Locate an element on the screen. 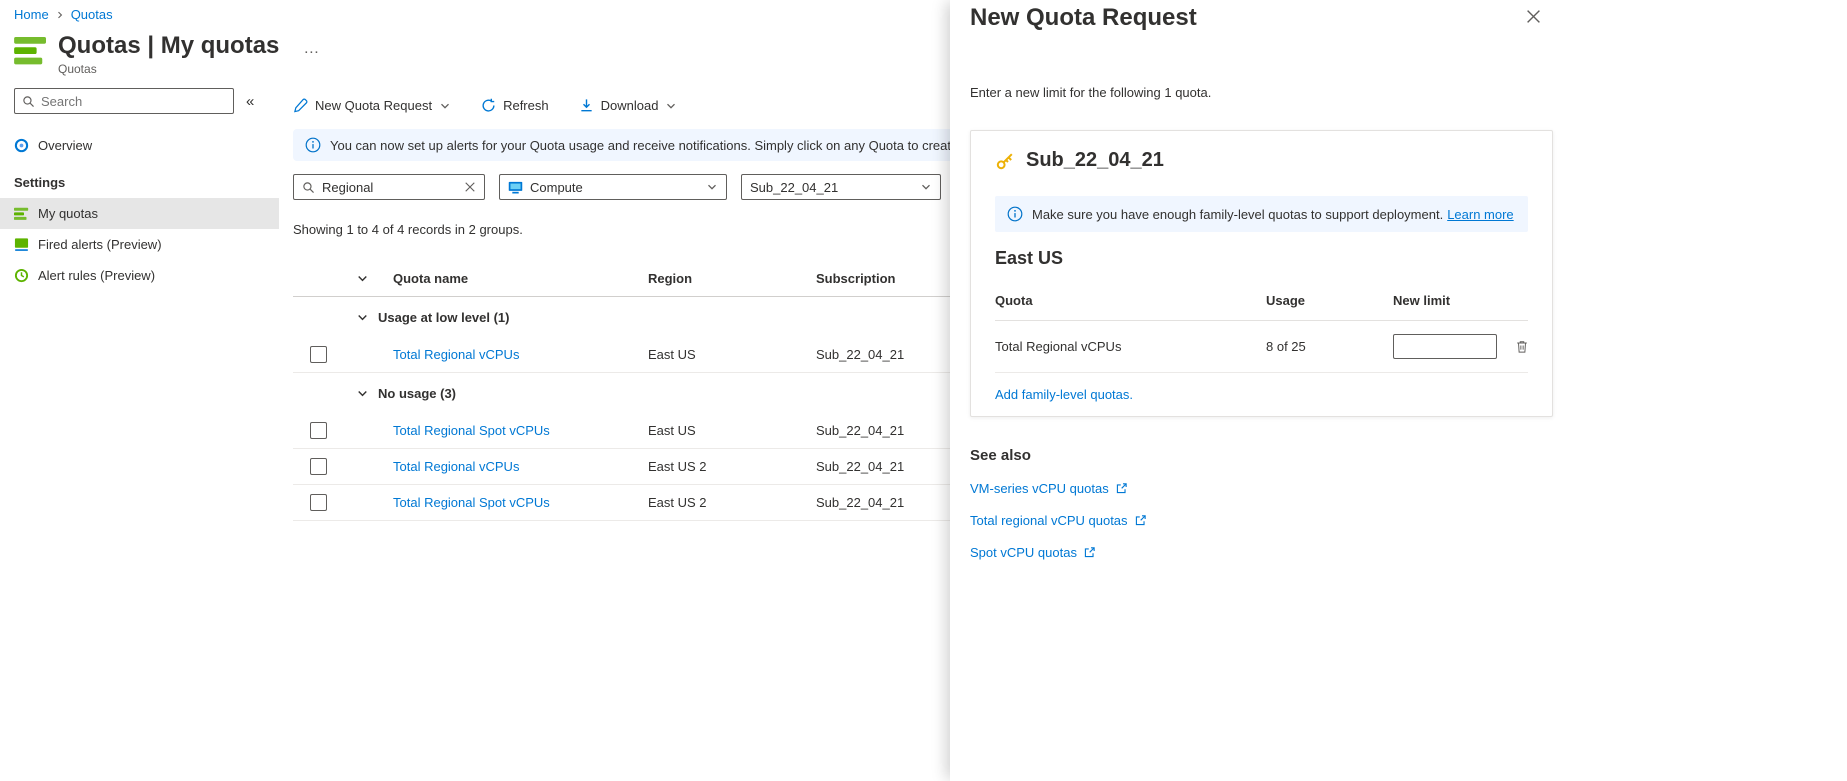 The image size is (1847, 781). sidebar-search-row: « is located at coordinates (139, 101).